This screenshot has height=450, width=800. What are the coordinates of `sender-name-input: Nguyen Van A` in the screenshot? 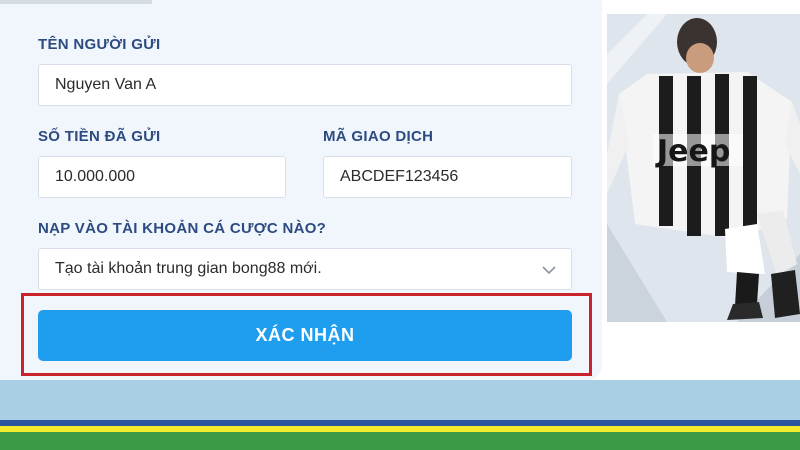 It's located at (305, 85).